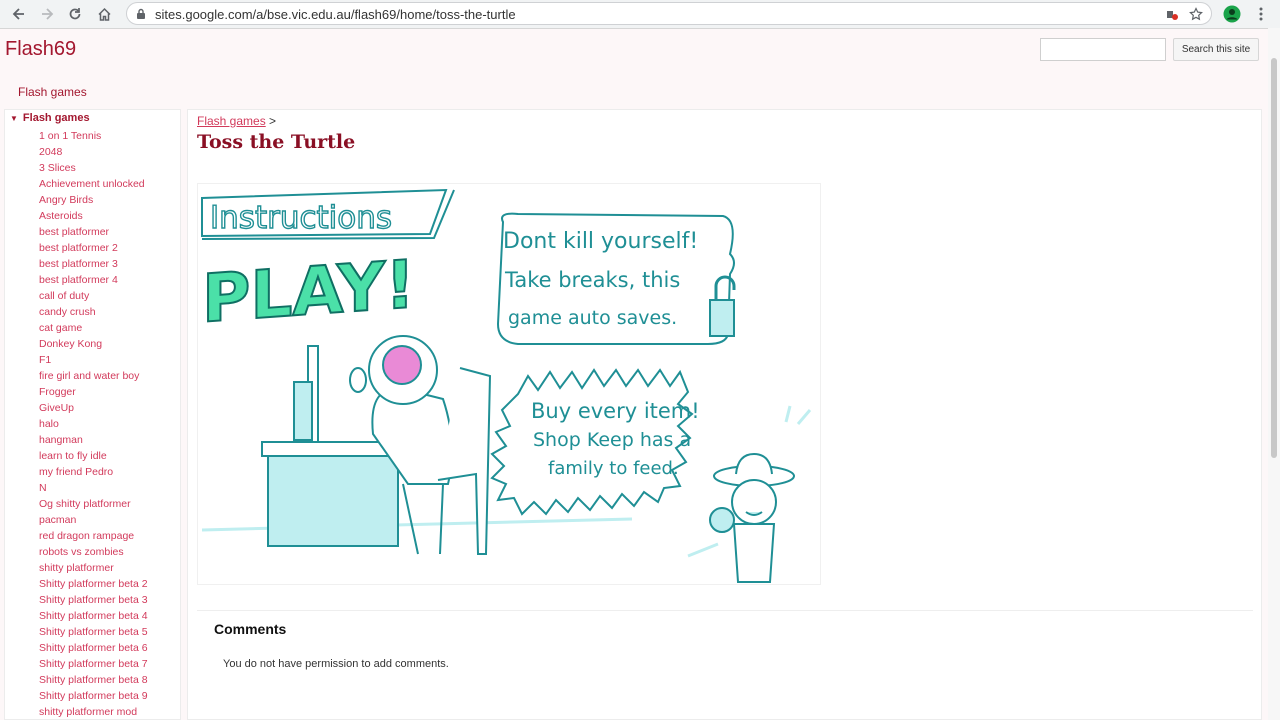  I want to click on sidebar-item: Shitty platformer beta 7, so click(93, 664).